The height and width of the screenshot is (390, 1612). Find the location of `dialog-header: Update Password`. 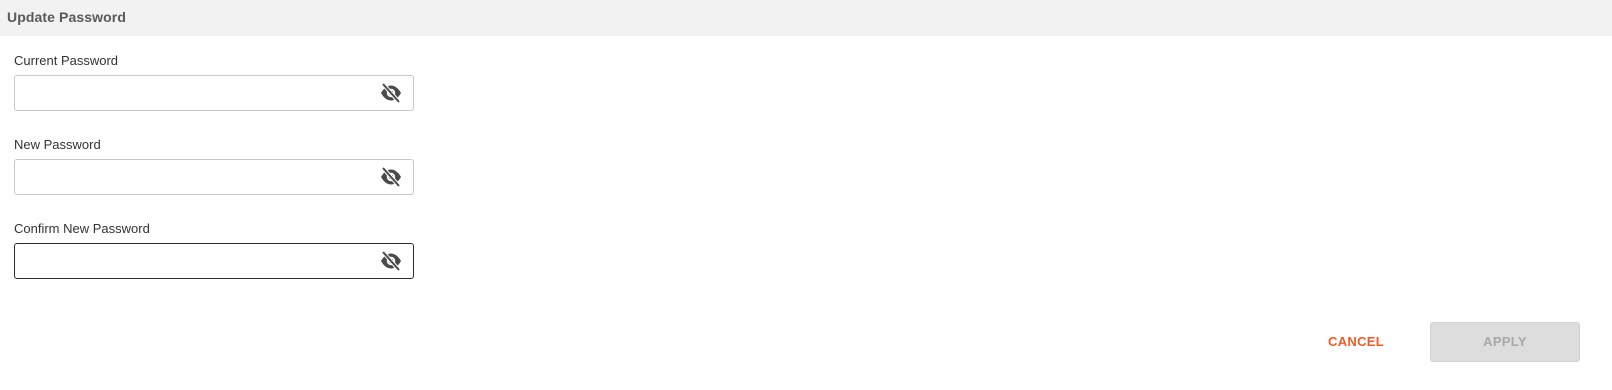

dialog-header: Update Password is located at coordinates (806, 18).